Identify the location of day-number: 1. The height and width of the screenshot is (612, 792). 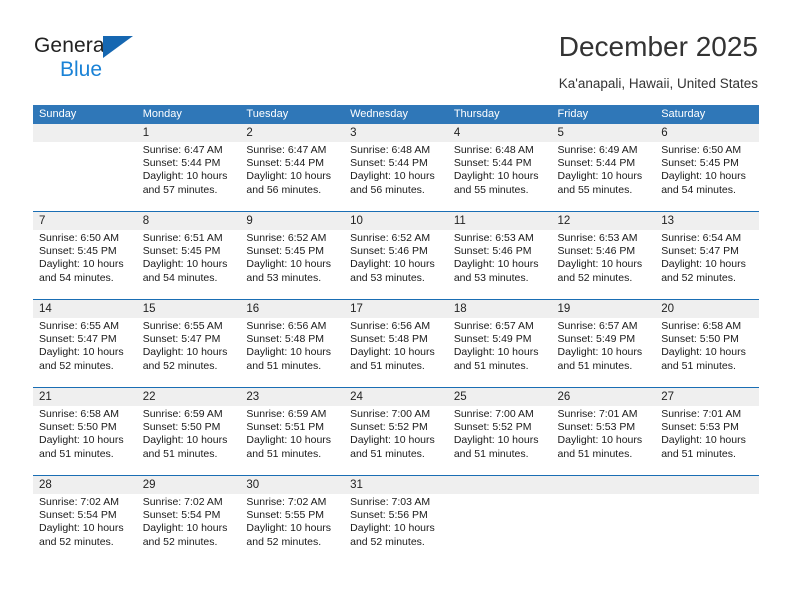
(188, 133).